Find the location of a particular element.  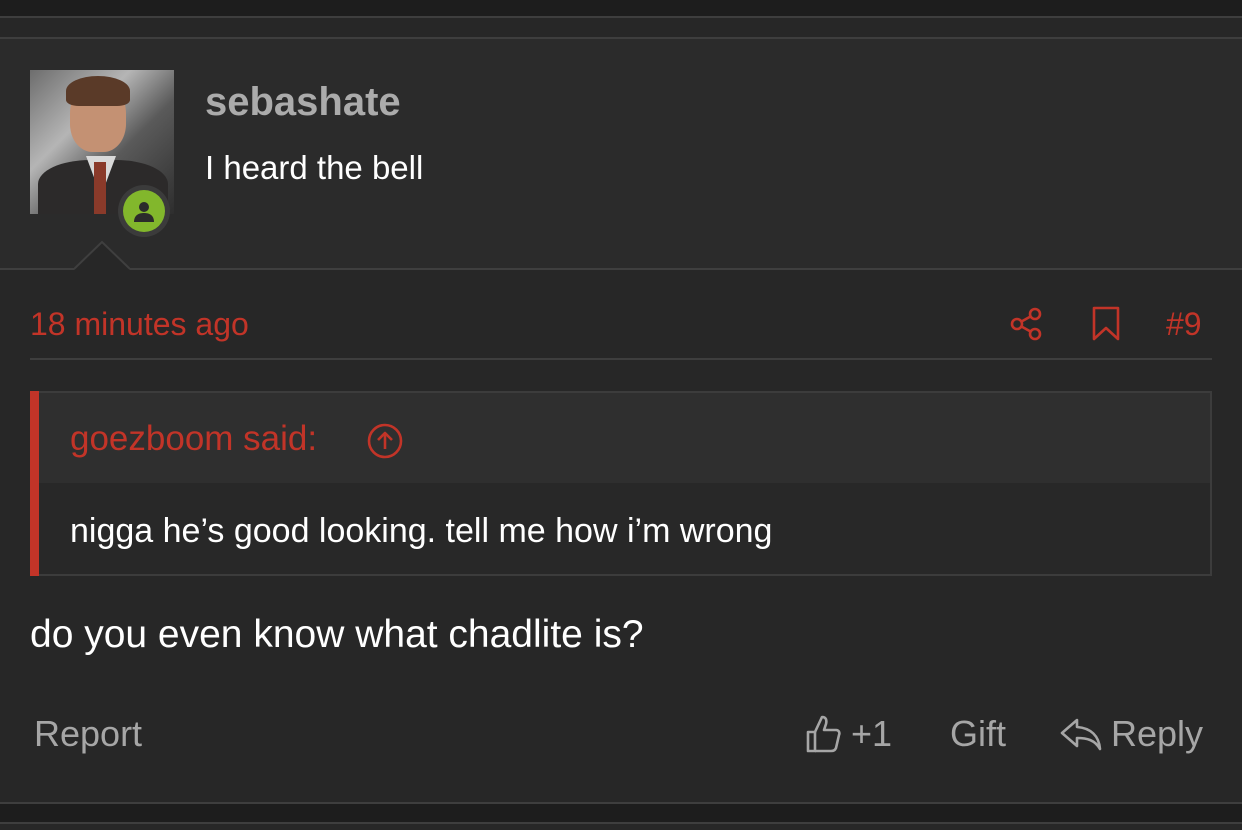

username: sebashate is located at coordinates (303, 102).